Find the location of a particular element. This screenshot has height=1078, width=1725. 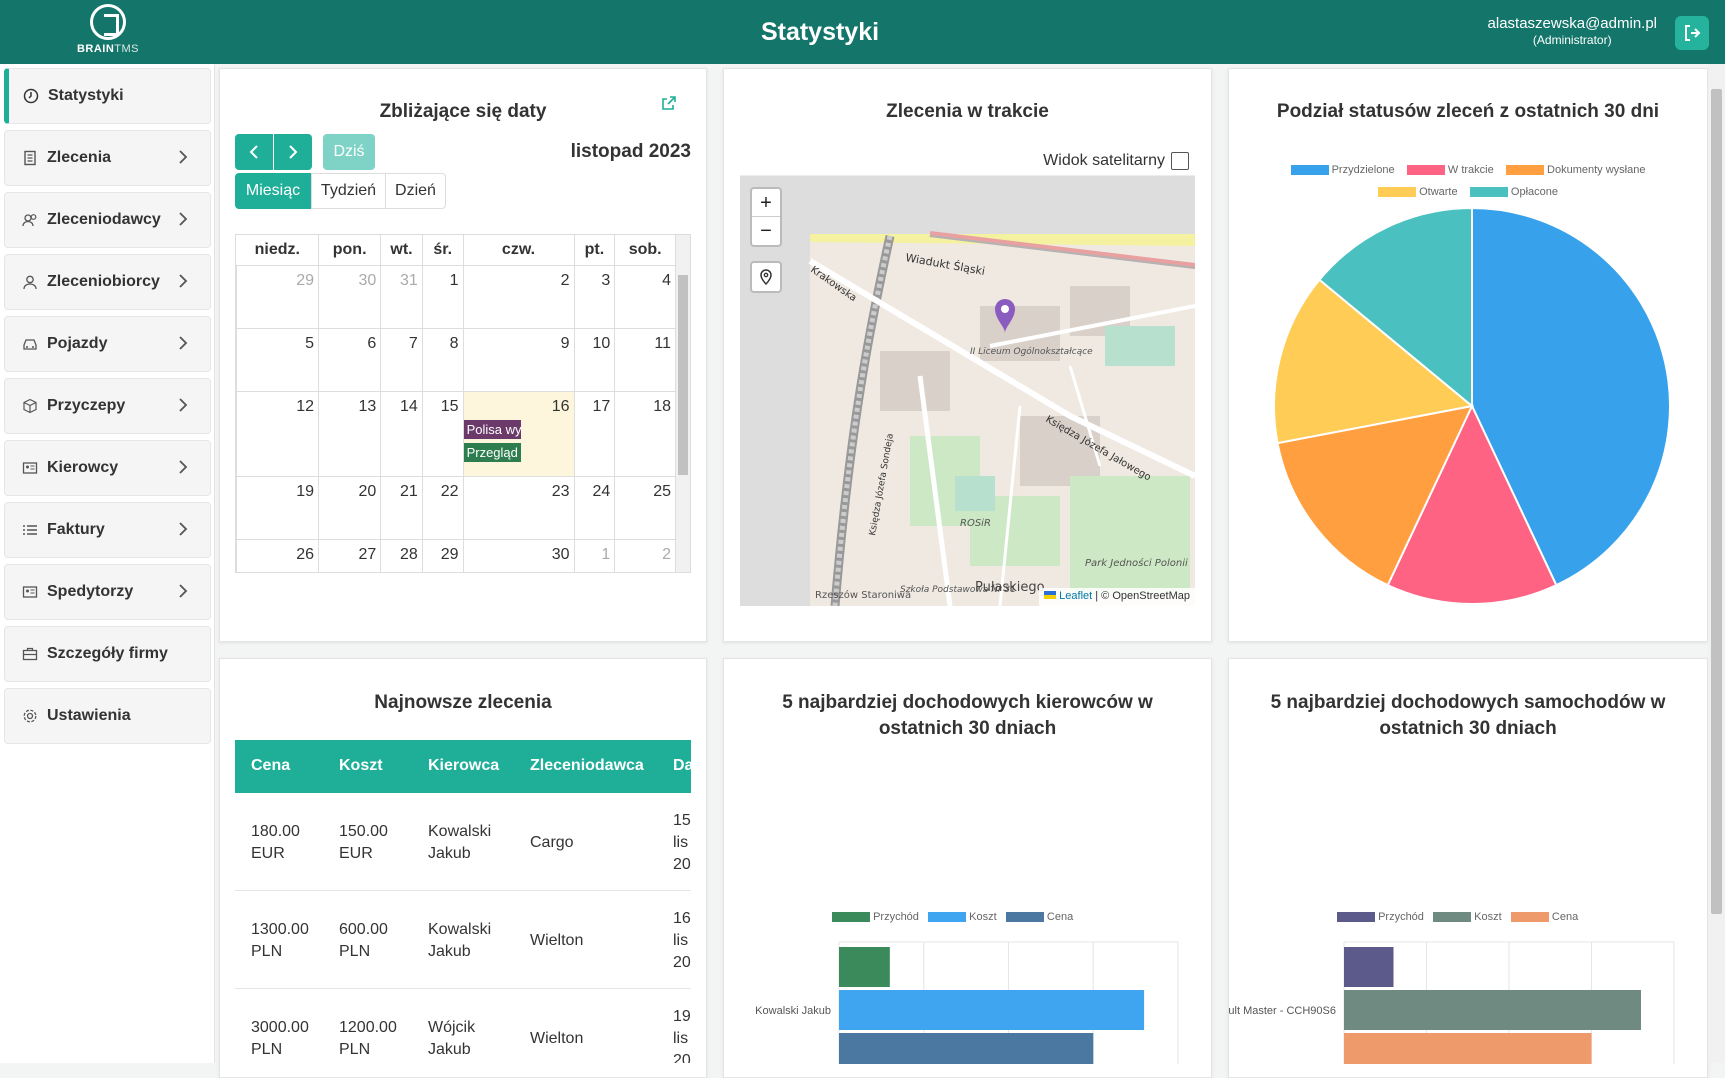

sidebar-item-statystyki: Statystyki is located at coordinates (107, 96).